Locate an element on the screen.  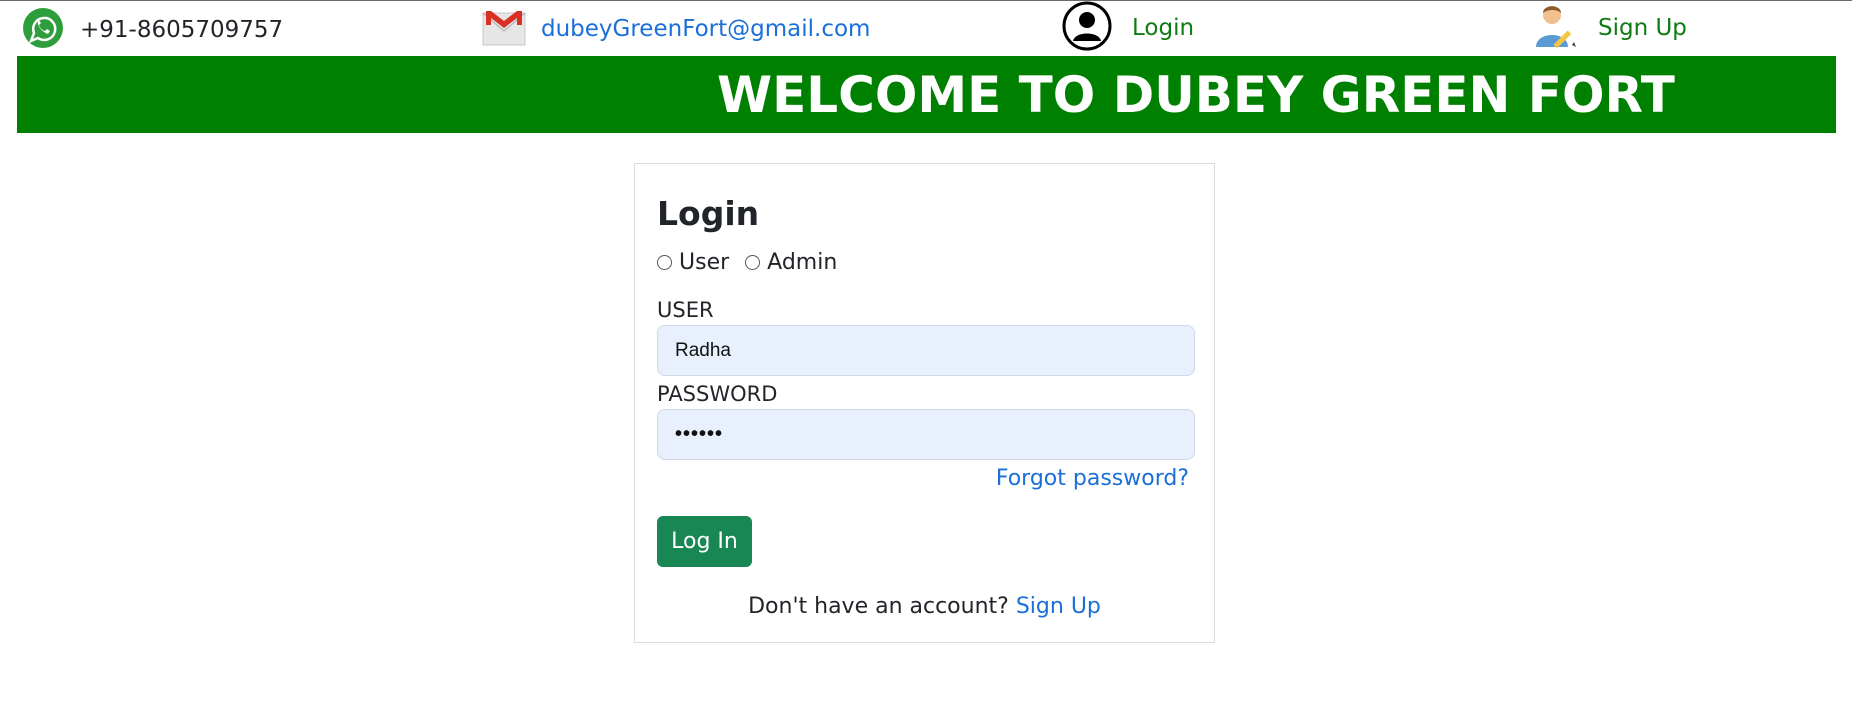
email-contact: dubeyGreenFort@gmail.com is located at coordinates (676, 29).